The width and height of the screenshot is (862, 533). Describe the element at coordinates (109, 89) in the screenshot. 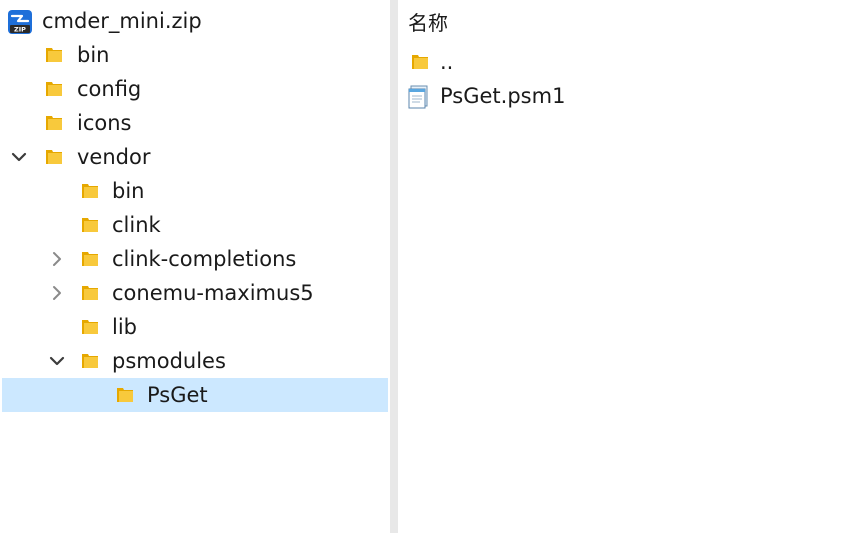

I see `tree-item-label: config` at that location.